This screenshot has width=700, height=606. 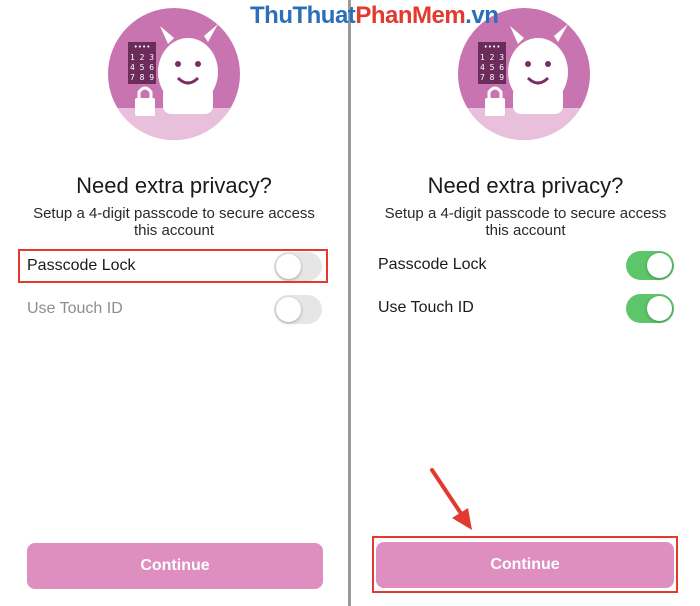 I want to click on watermark-part2: PhanMem, so click(x=410, y=15).